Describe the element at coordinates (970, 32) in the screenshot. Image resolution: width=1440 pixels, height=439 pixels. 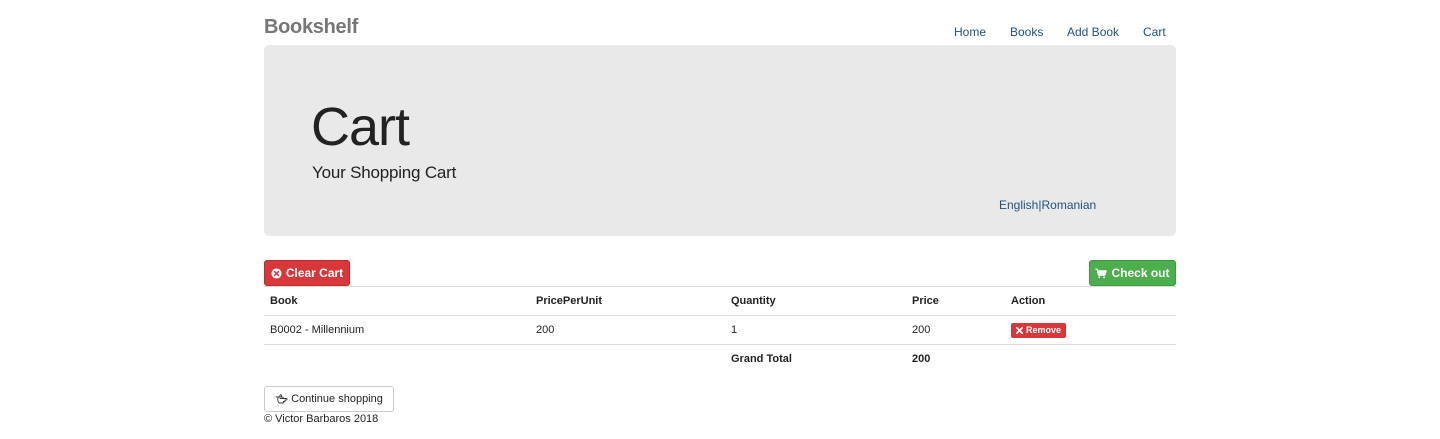
I see `nav-home-link: Home` at that location.